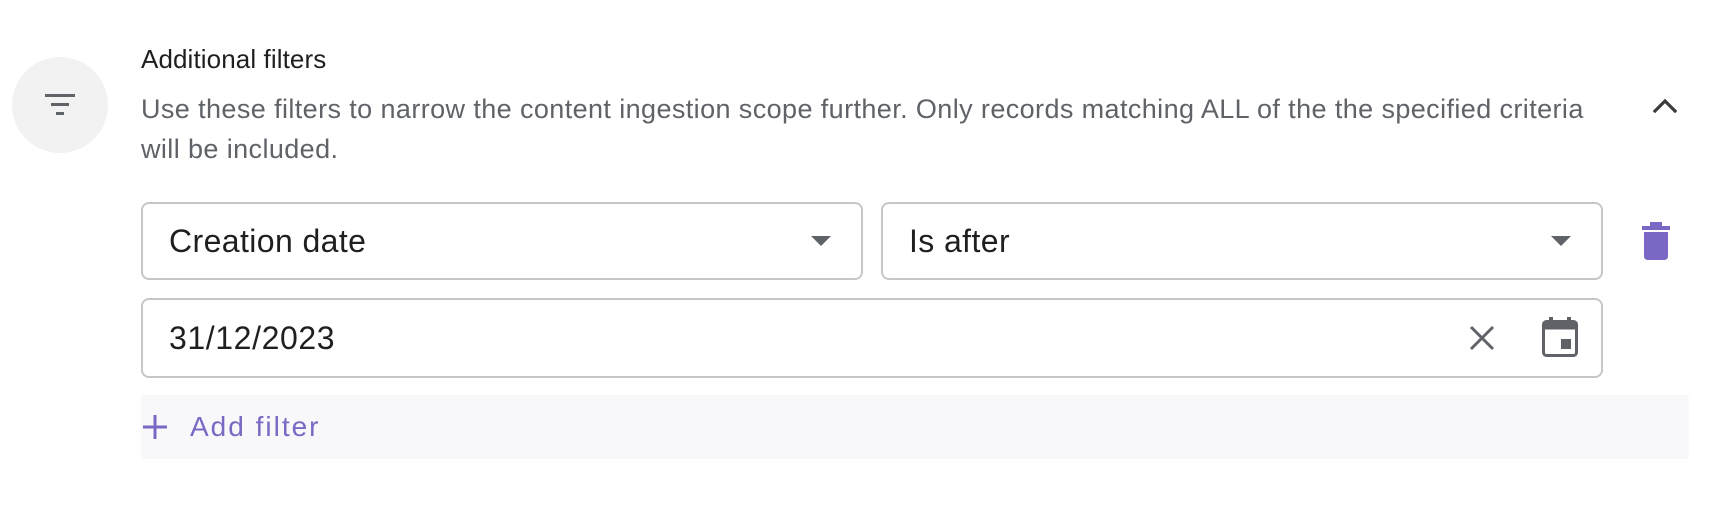 This screenshot has height=506, width=1726. Describe the element at coordinates (268, 240) in the screenshot. I see `filter-attribute-value: Creation date` at that location.